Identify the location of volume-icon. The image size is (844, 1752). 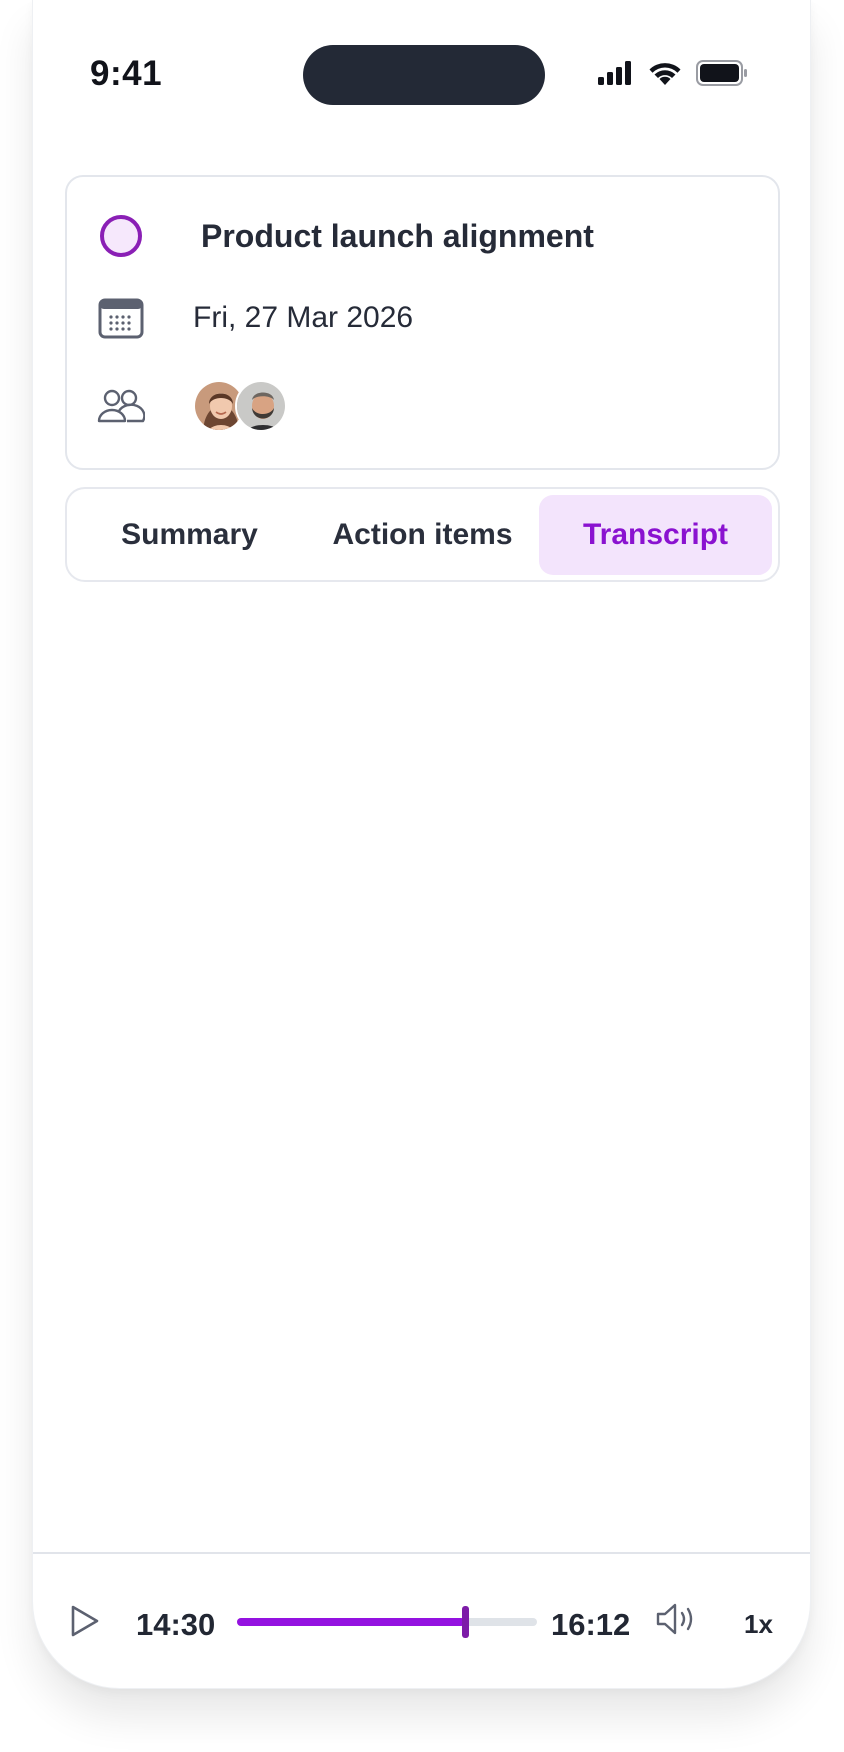
(676, 1621).